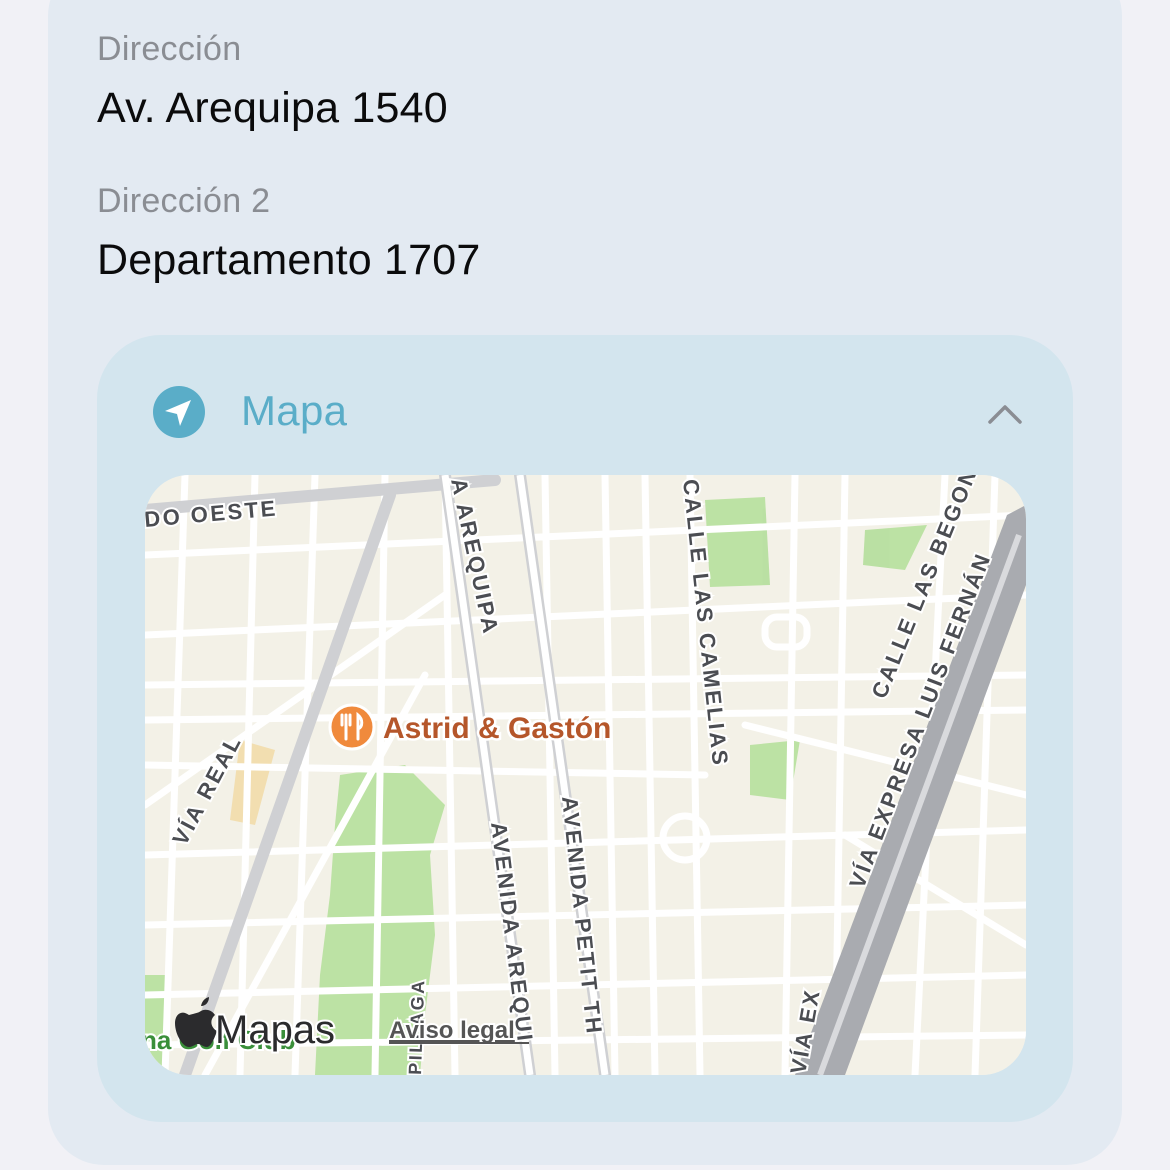  I want to click on address-value: Av. Arequipa 1540, so click(272, 108).